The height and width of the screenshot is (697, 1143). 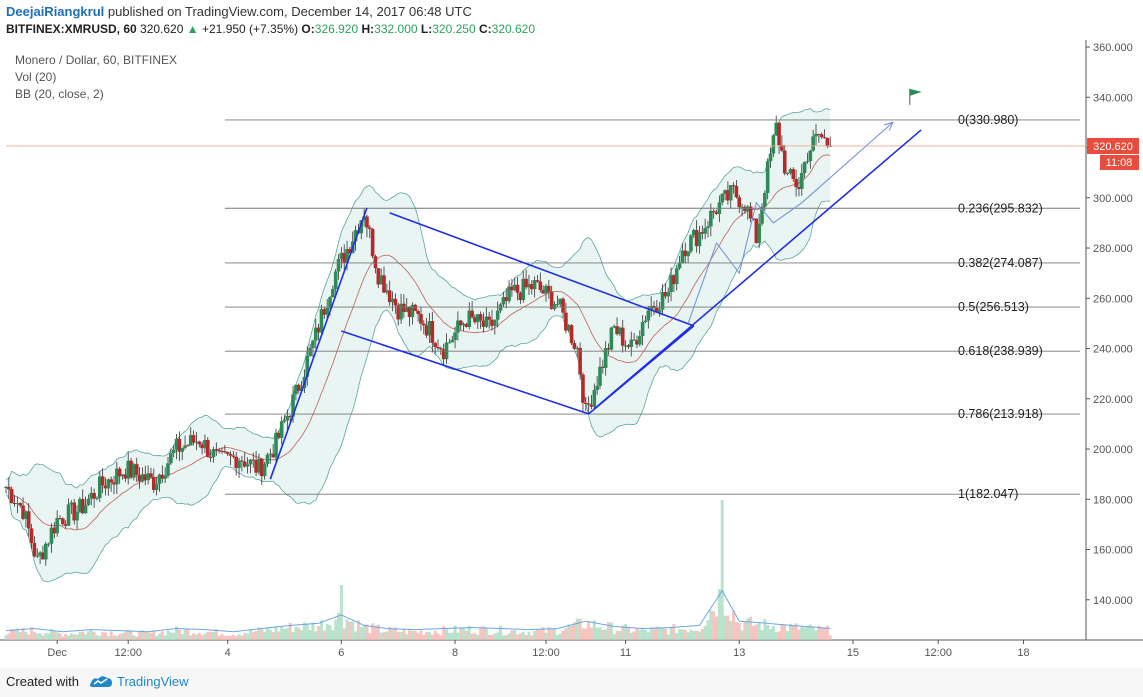 I want to click on x-tick-label: 15, so click(x=853, y=653).